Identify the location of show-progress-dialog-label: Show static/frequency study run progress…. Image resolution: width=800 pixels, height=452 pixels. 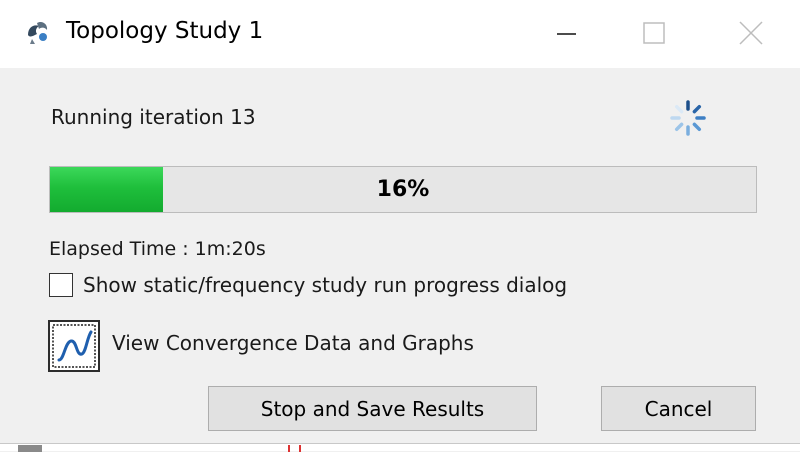
(325, 285).